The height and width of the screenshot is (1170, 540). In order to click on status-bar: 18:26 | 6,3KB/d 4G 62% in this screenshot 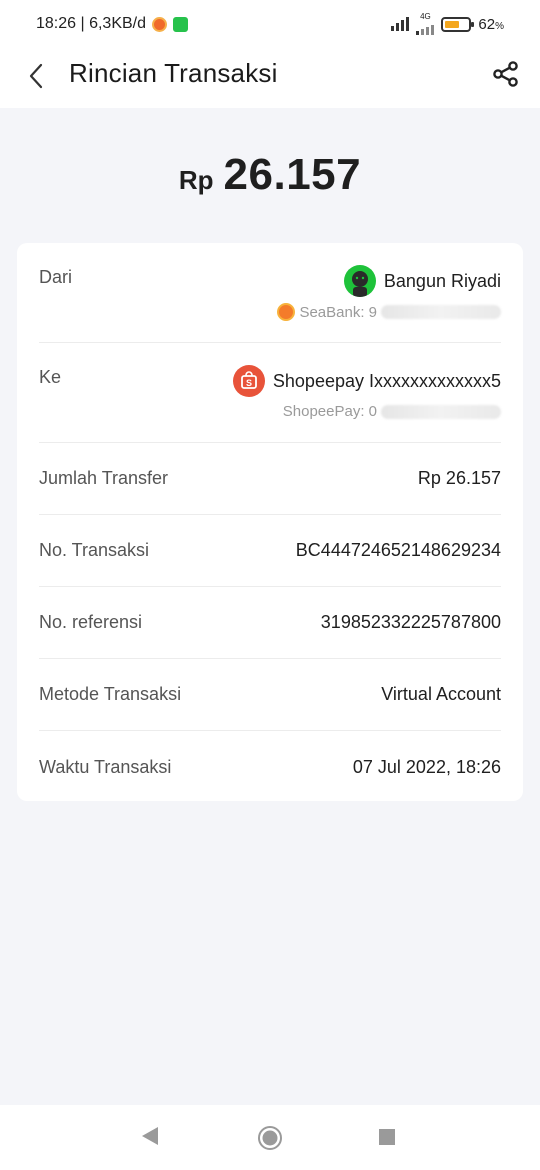, I will do `click(270, 24)`.